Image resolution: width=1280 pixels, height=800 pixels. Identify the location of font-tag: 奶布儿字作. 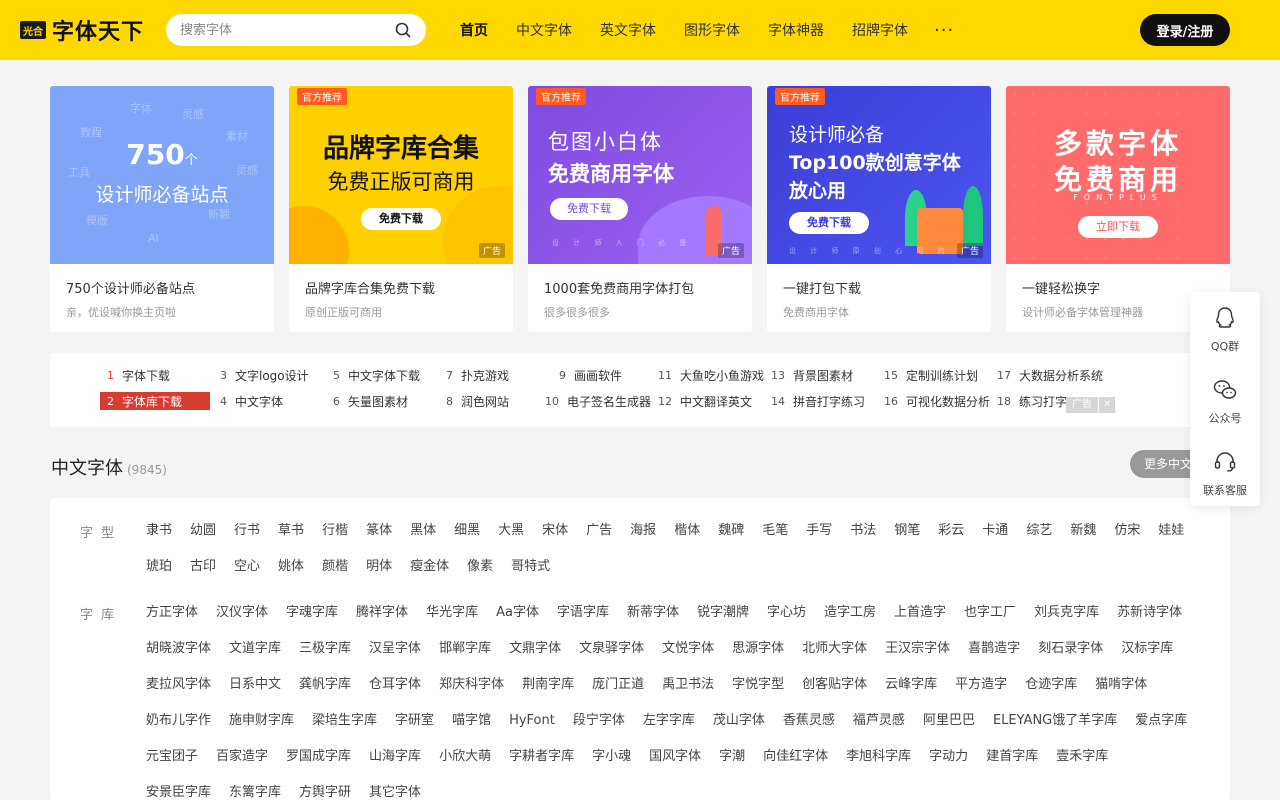
(178, 721).